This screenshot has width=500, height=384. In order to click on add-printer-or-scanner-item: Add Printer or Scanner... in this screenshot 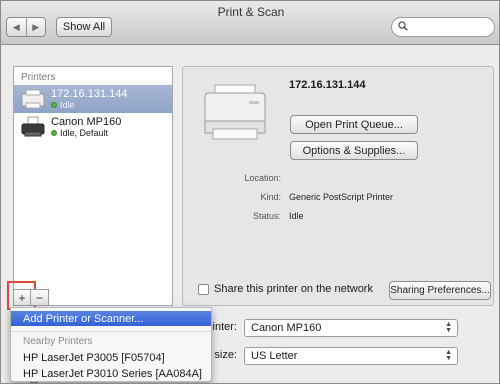, I will do `click(111, 318)`.